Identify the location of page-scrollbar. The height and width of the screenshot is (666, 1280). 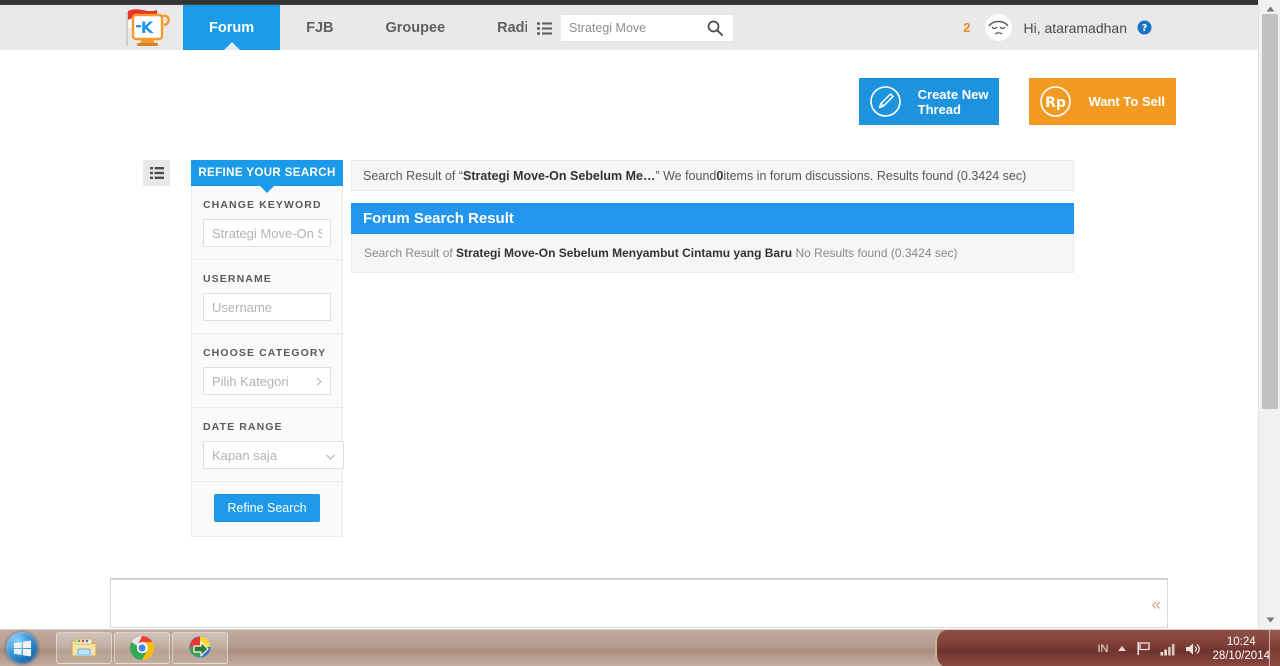
(1269, 314).